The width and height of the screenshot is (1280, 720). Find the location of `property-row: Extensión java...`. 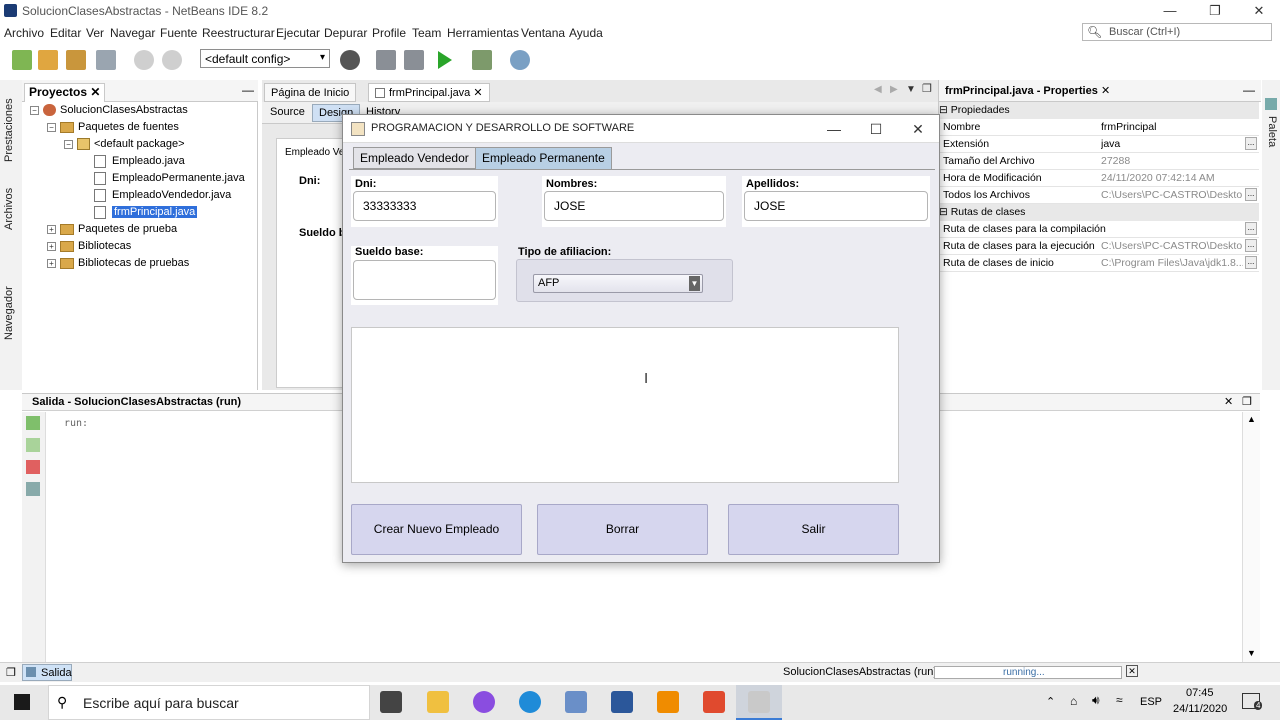

property-row: Extensión java... is located at coordinates (1099, 144).